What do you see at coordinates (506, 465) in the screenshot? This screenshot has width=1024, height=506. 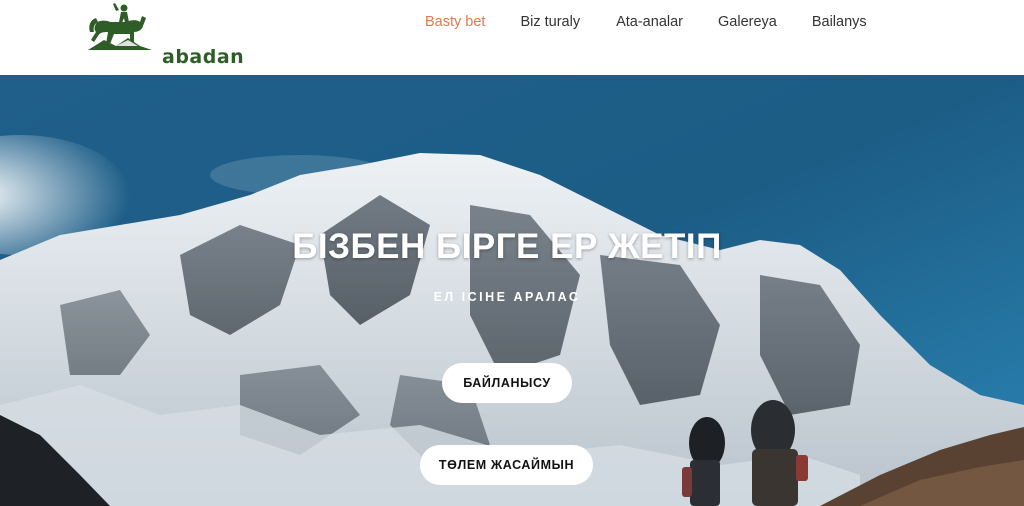 I see `payment-button: ТӨЛЕМ ЖАСАЙМЫН` at bounding box center [506, 465].